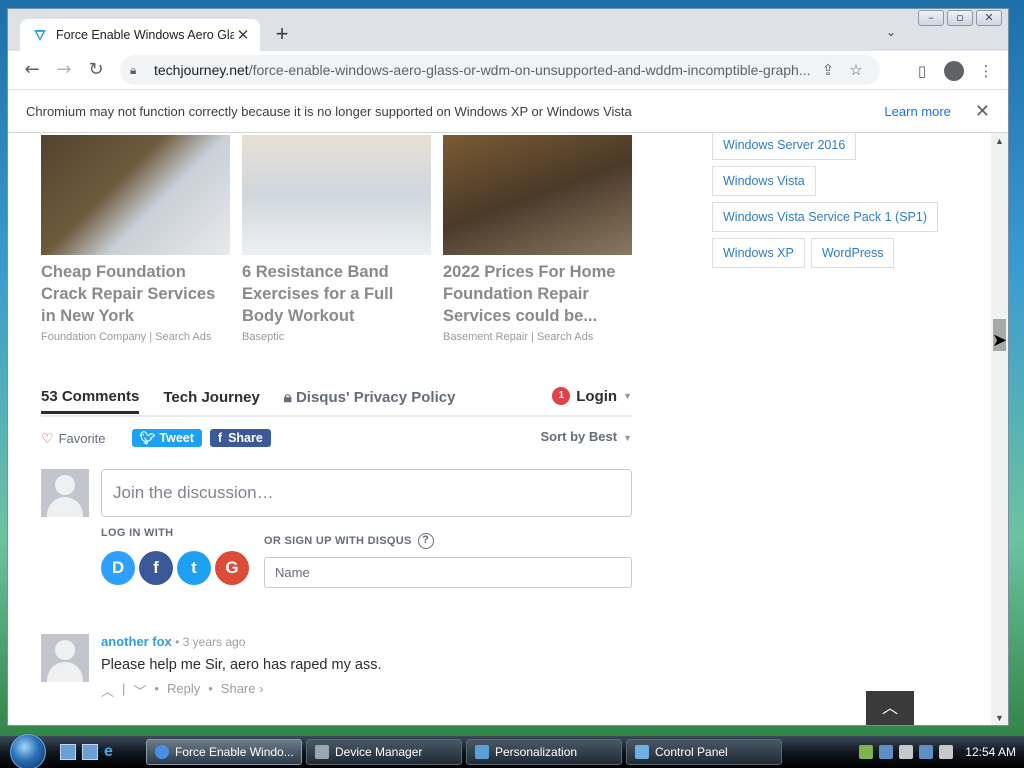  What do you see at coordinates (990, 752) in the screenshot?
I see `clock: 12:54 AM` at bounding box center [990, 752].